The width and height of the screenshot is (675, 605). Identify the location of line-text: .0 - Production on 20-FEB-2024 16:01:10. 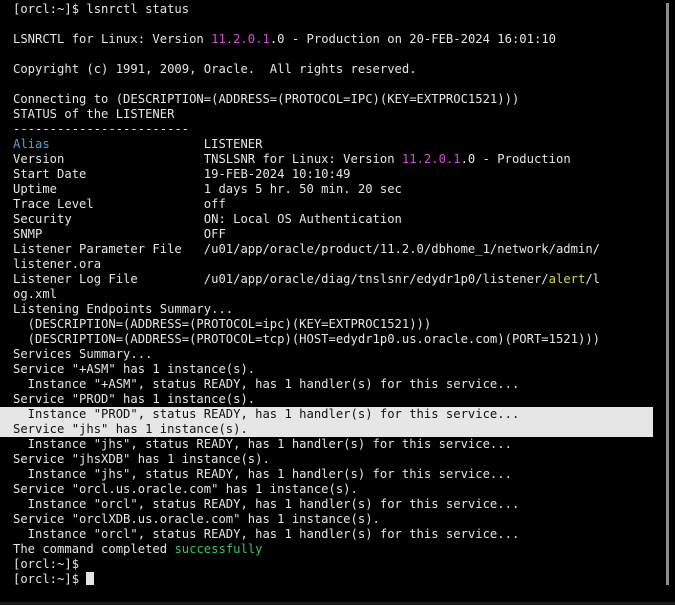
(412, 39).